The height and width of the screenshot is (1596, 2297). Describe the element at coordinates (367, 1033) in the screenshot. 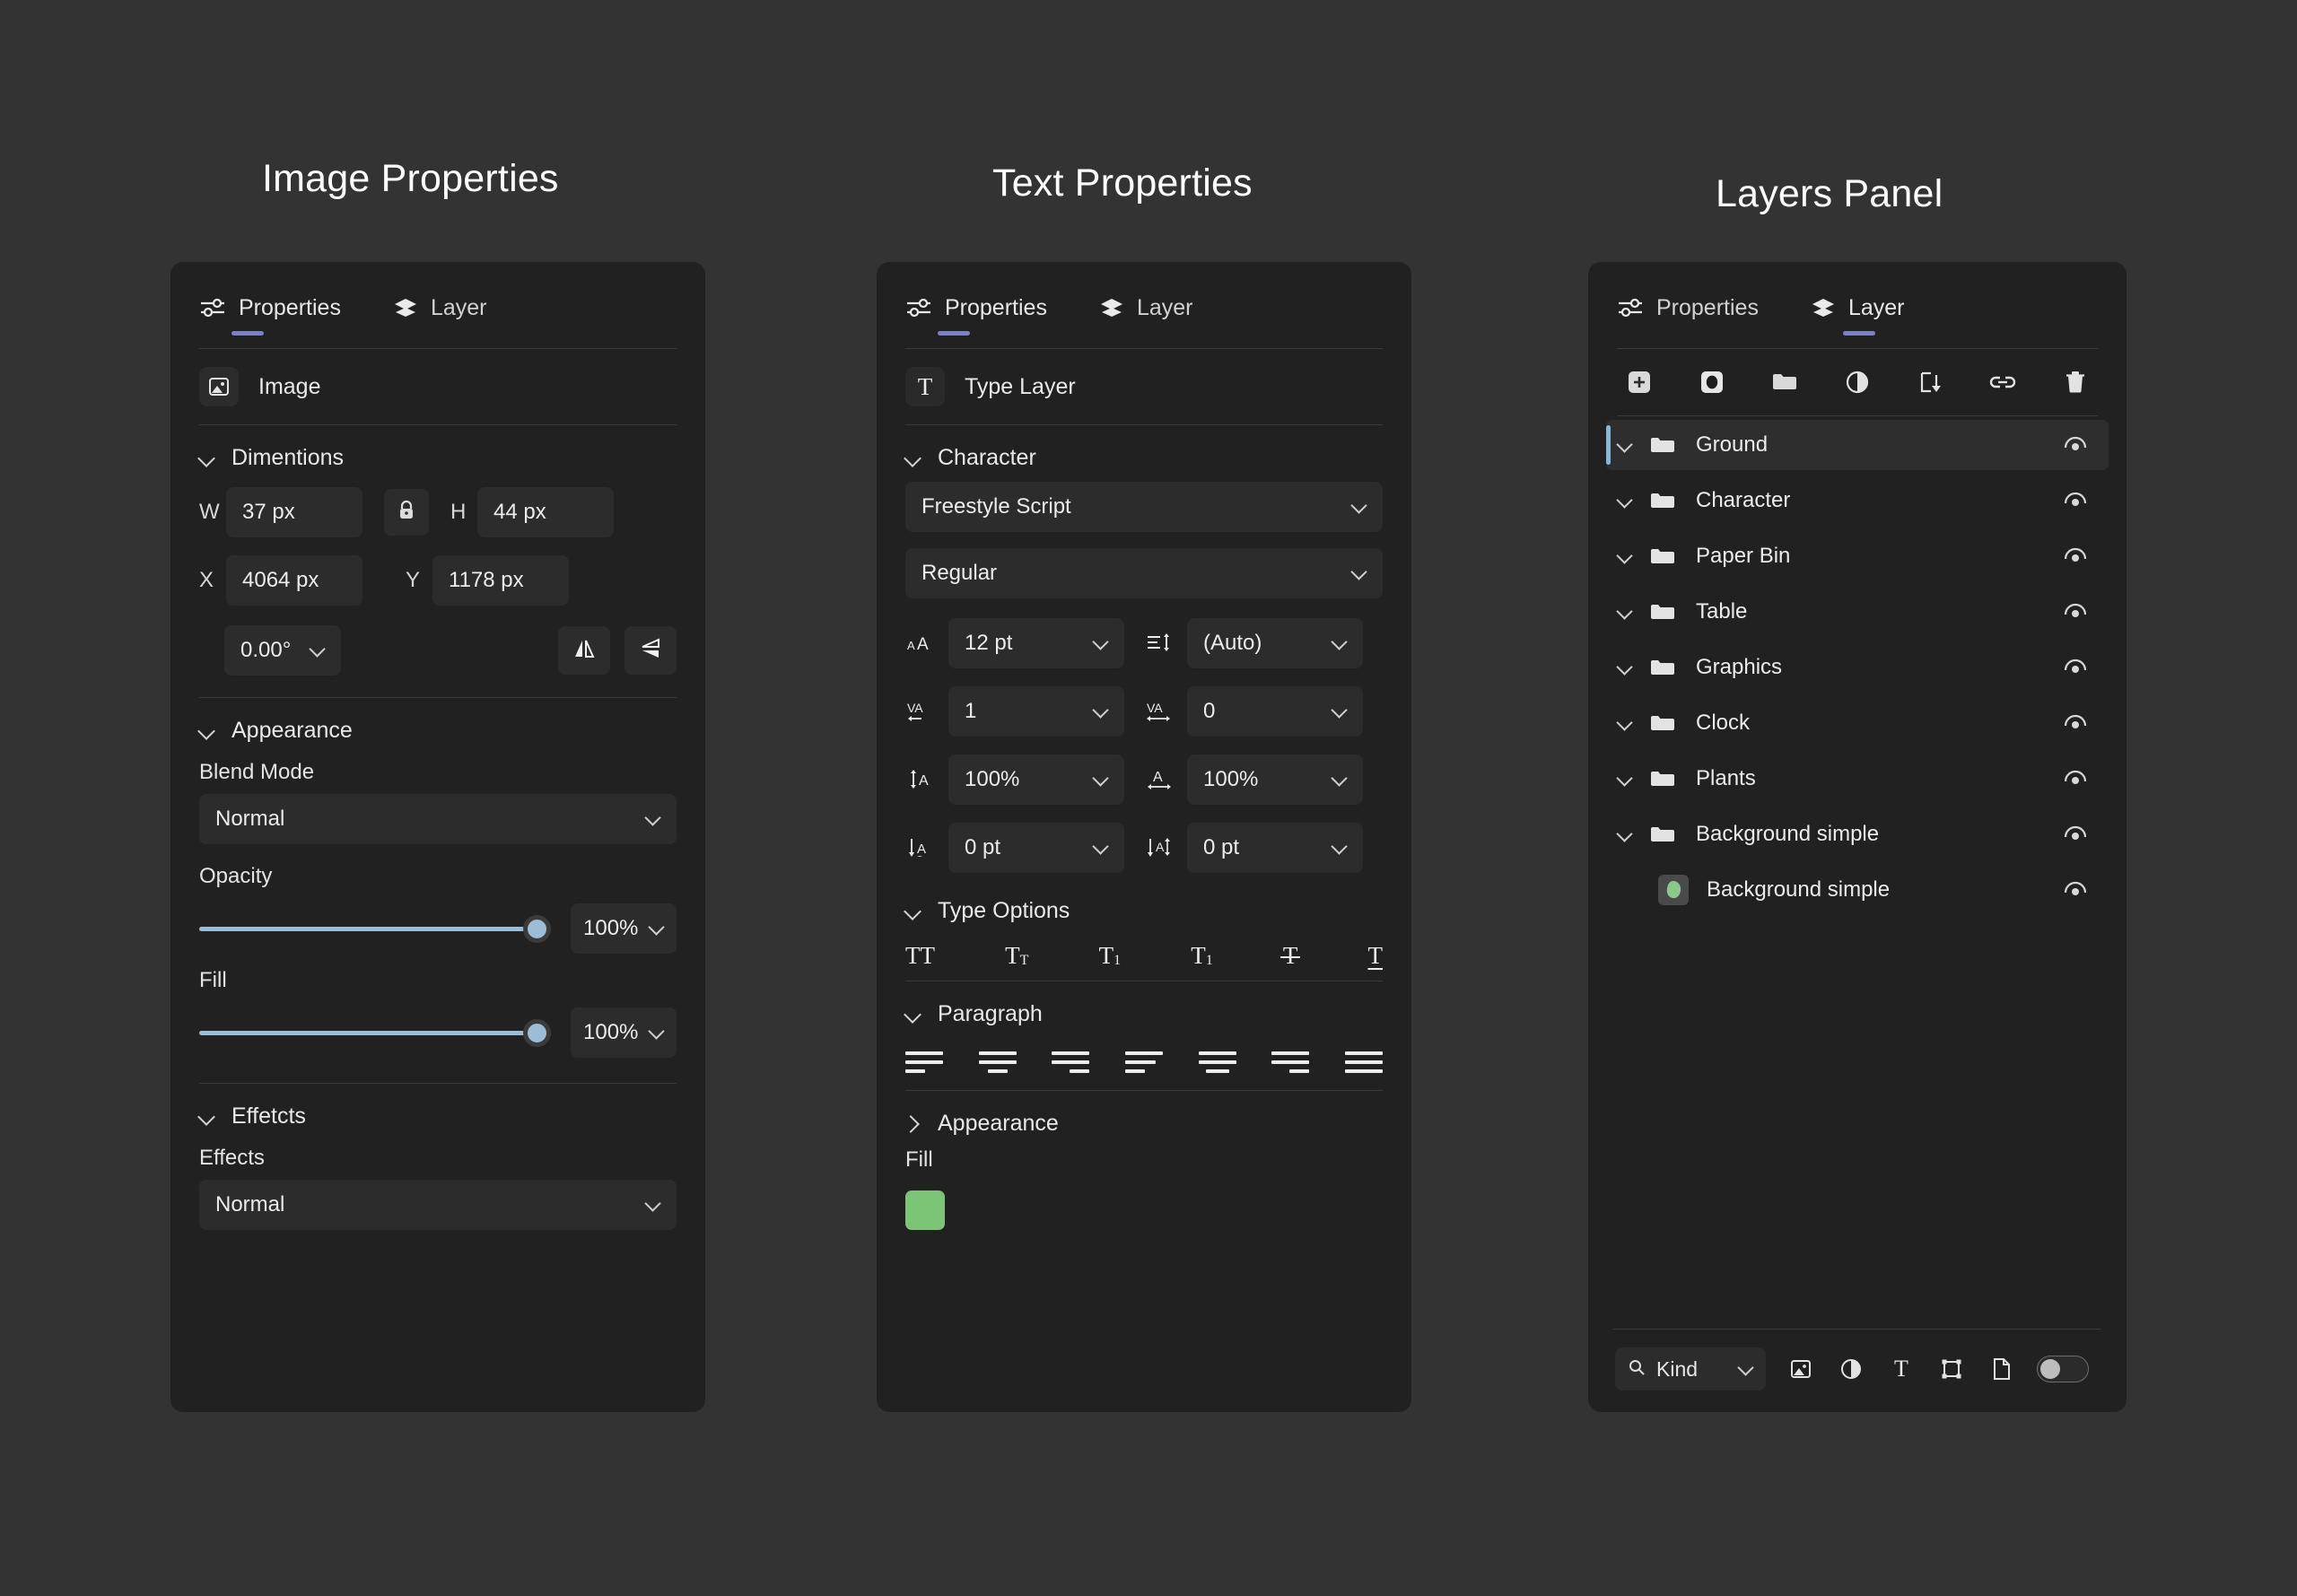

I see `slider-track` at that location.